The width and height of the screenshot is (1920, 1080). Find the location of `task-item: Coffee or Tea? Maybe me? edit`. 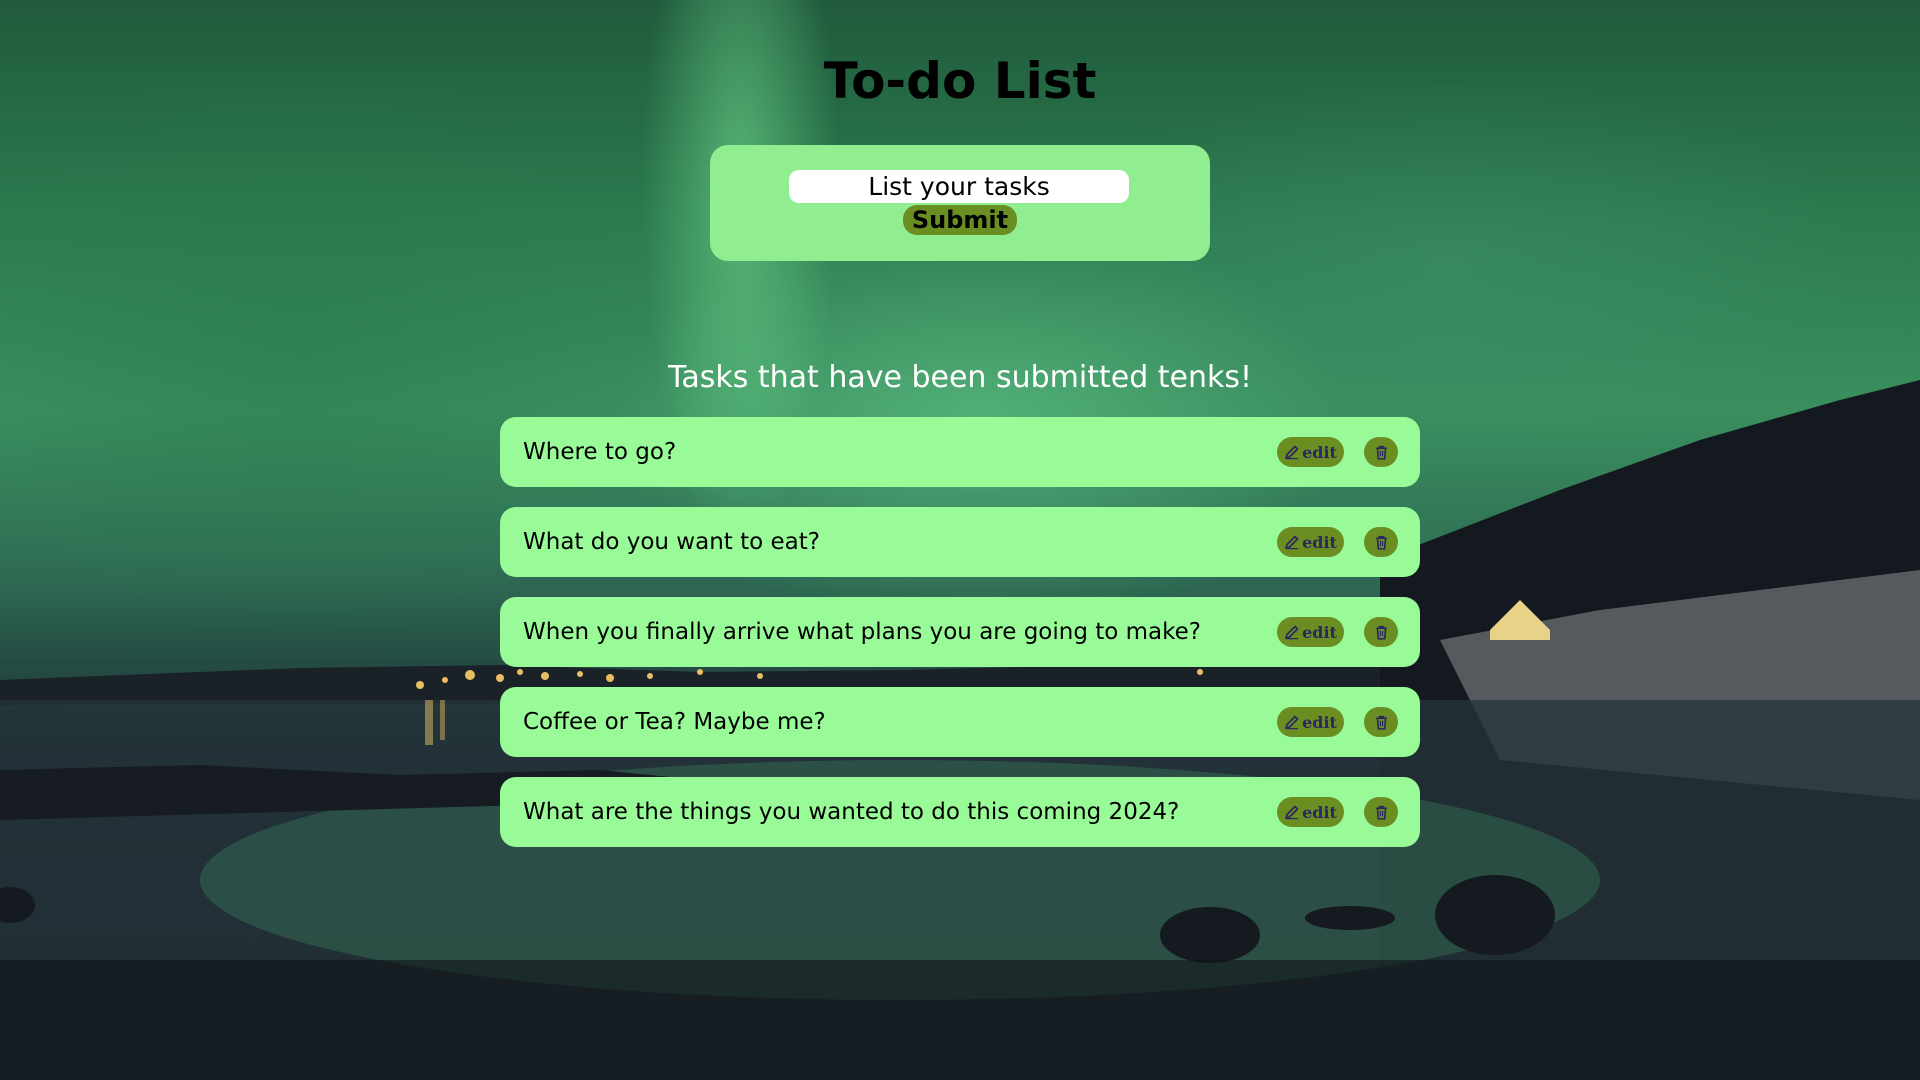

task-item: Coffee or Tea? Maybe me? edit is located at coordinates (960, 722).